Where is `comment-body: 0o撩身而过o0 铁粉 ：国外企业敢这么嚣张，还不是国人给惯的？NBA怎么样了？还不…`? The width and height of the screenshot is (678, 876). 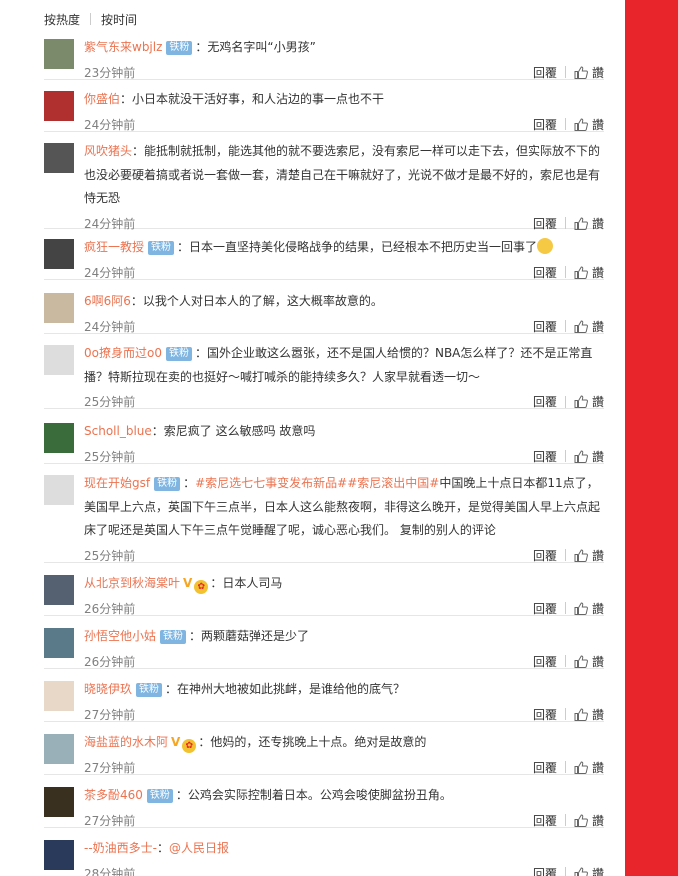 comment-body: 0o撩身而过o0 铁粉 ：国外企业敢这么嚣张，还不是国人给惯的？NBA怎么样了？还不… is located at coordinates (344, 365).